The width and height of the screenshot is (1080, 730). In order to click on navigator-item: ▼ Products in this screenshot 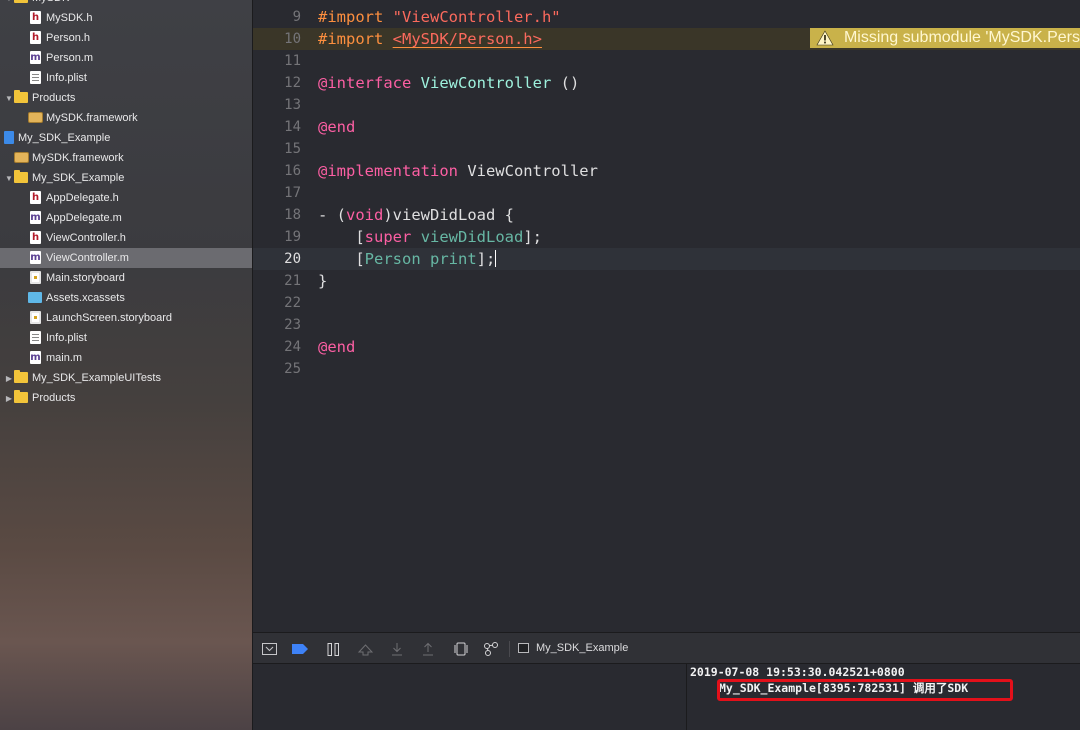, I will do `click(126, 98)`.